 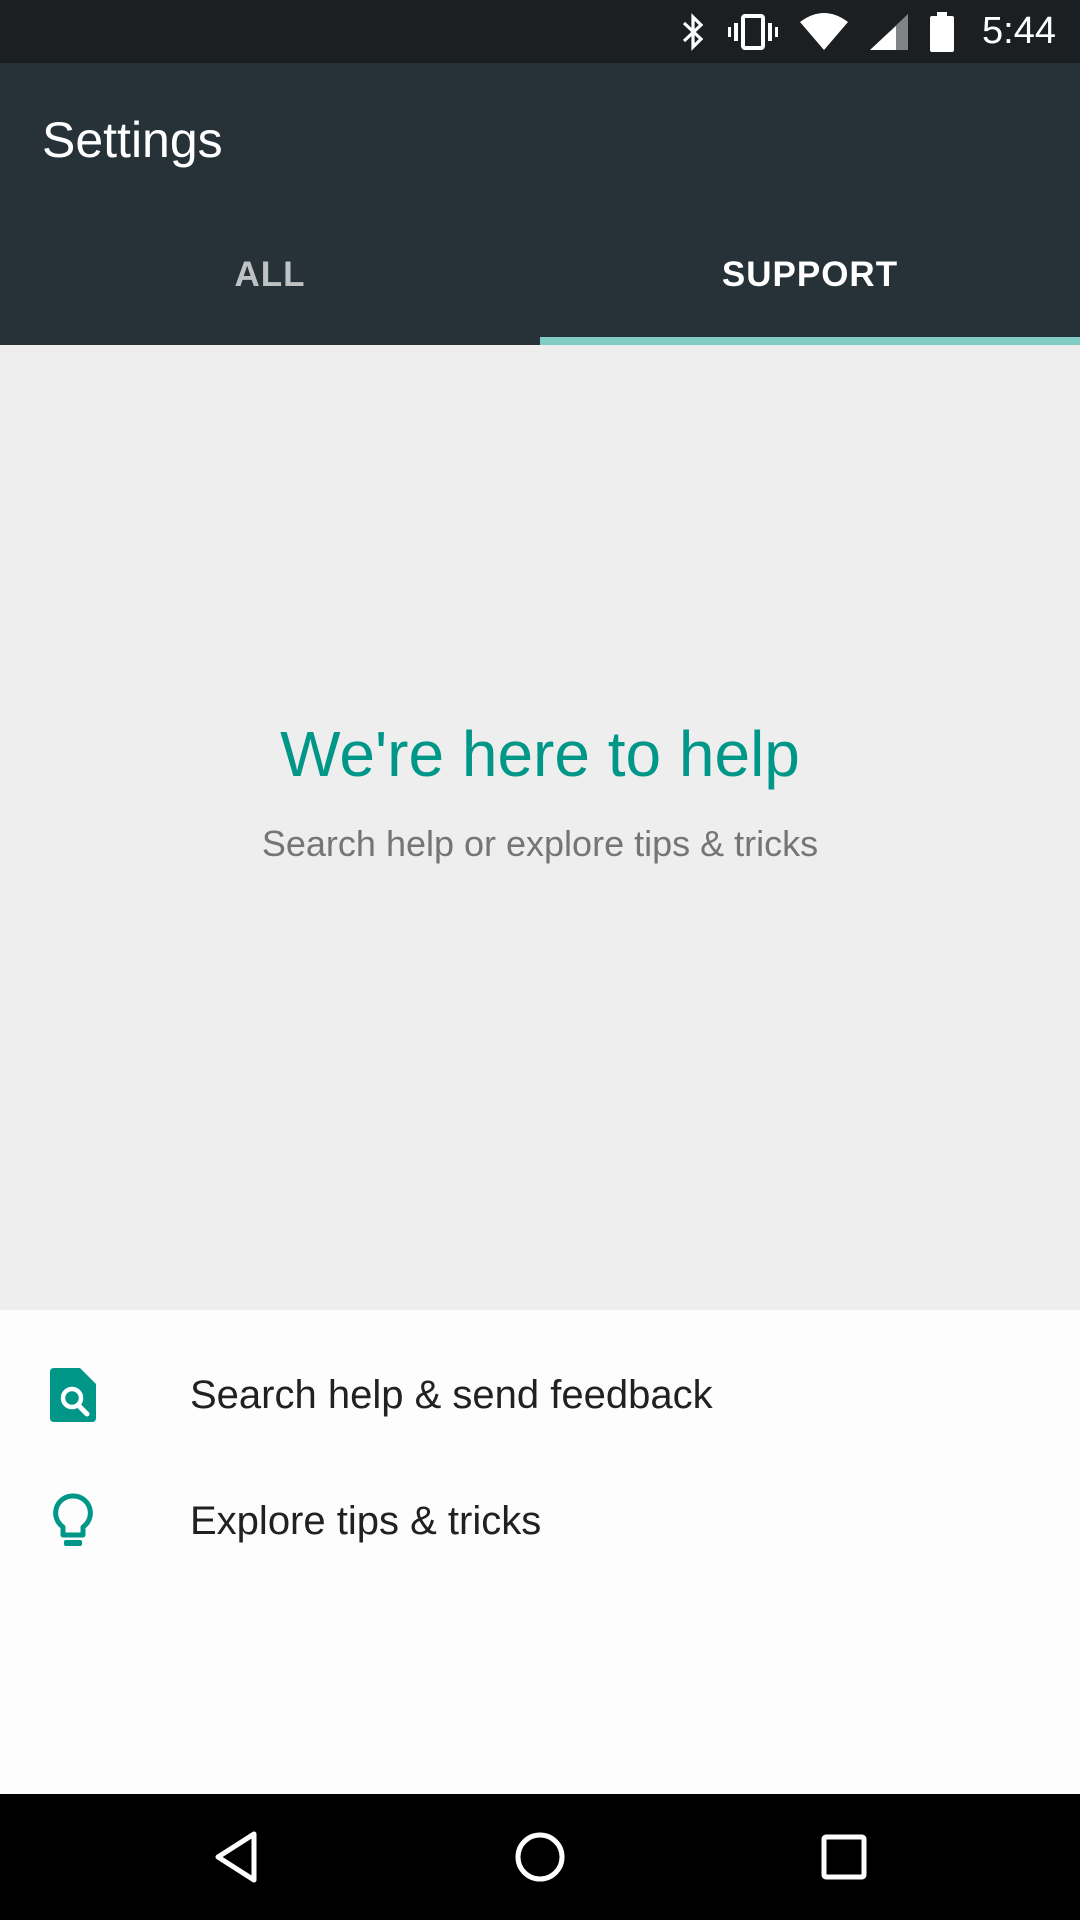 I want to click on tab-bar: ALL SUPPORT, so click(x=540, y=282).